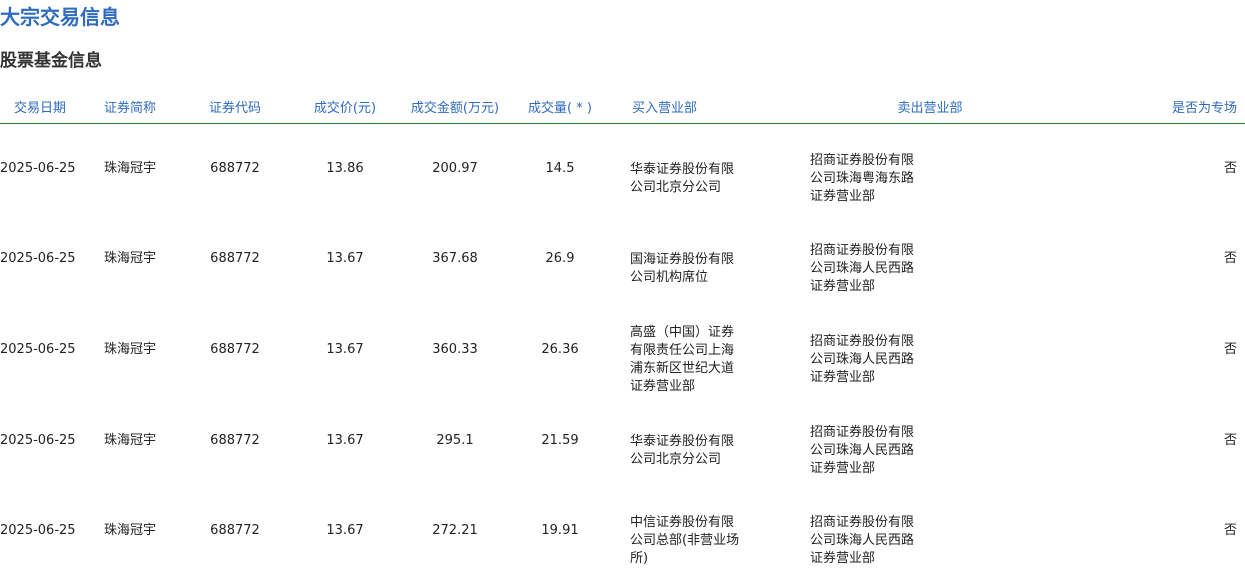  What do you see at coordinates (51, 61) in the screenshot?
I see `section-title: 股票基金信息` at bounding box center [51, 61].